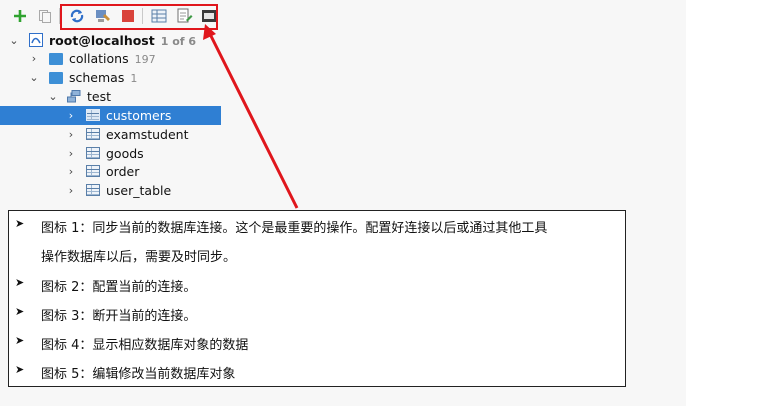 The width and height of the screenshot is (763, 406). I want to click on collations-name: collations, so click(99, 58).